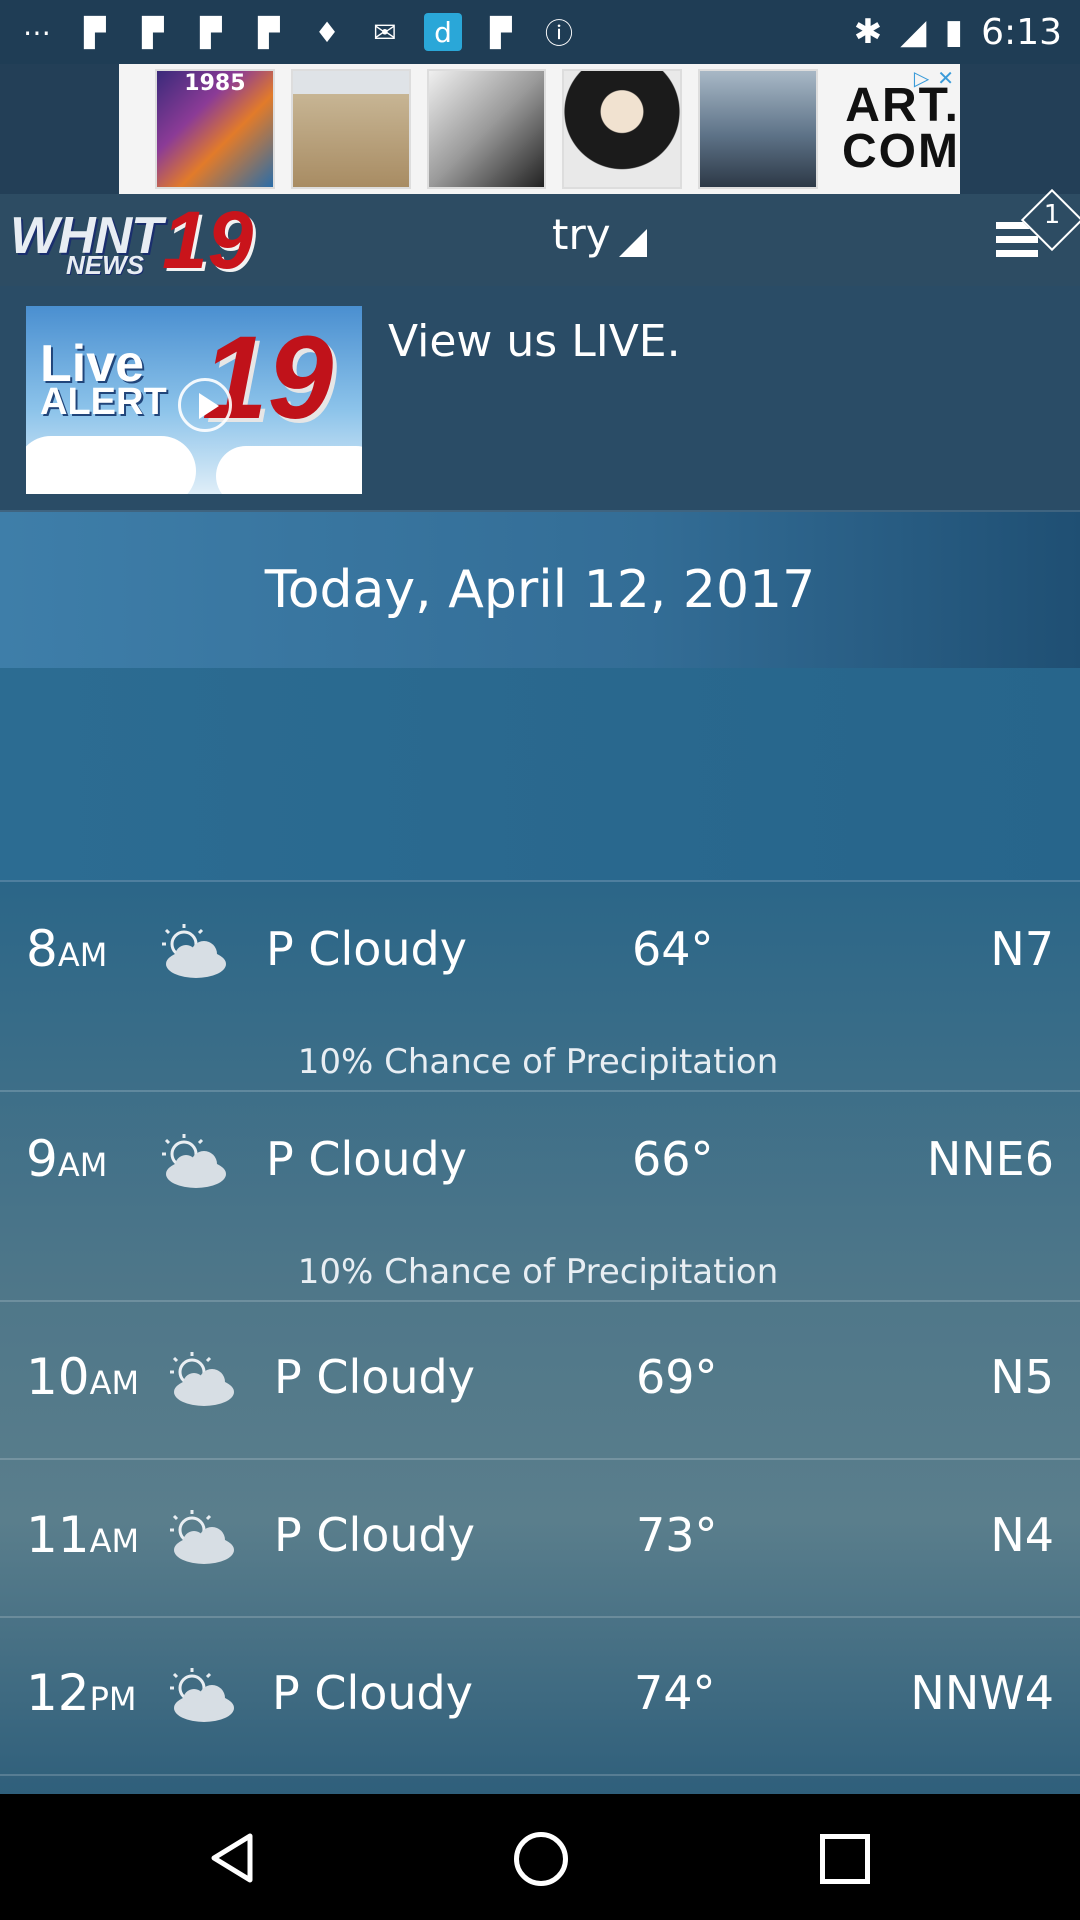 This screenshot has width=1080, height=1920. What do you see at coordinates (673, 949) in the screenshot?
I see `temperature: 64°` at bounding box center [673, 949].